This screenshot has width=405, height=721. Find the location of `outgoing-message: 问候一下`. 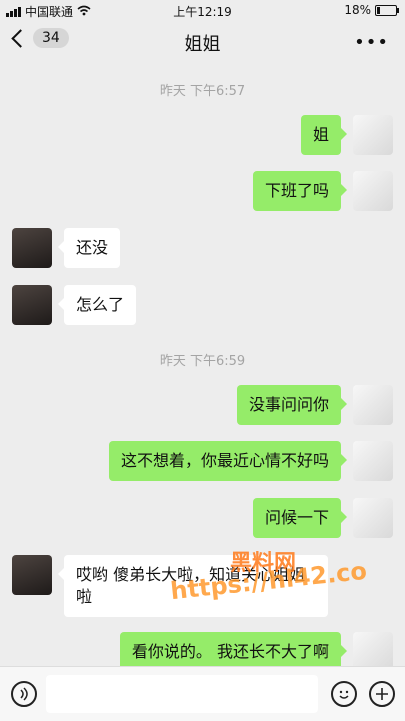

outgoing-message: 问候一下 is located at coordinates (300, 518).